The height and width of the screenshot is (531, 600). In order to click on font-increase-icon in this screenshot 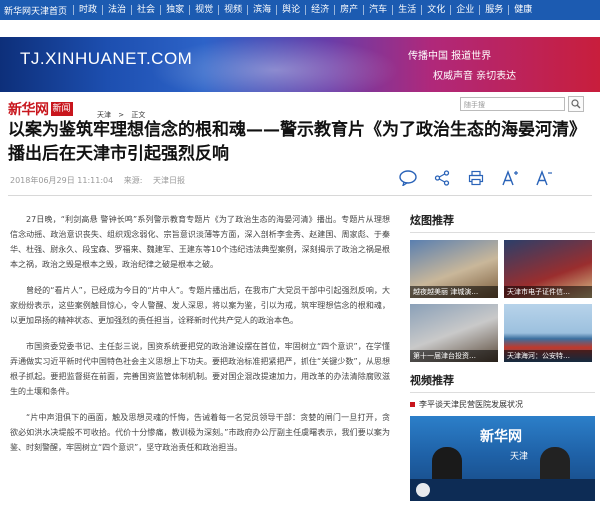, I will do `click(510, 178)`.